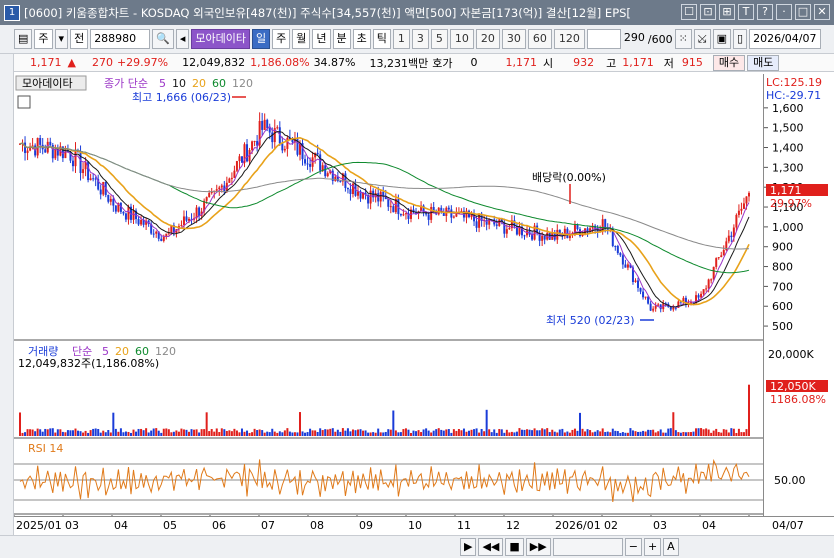  Describe the element at coordinates (23, 39) in the screenshot. I see `layout-icon: ▤` at that location.